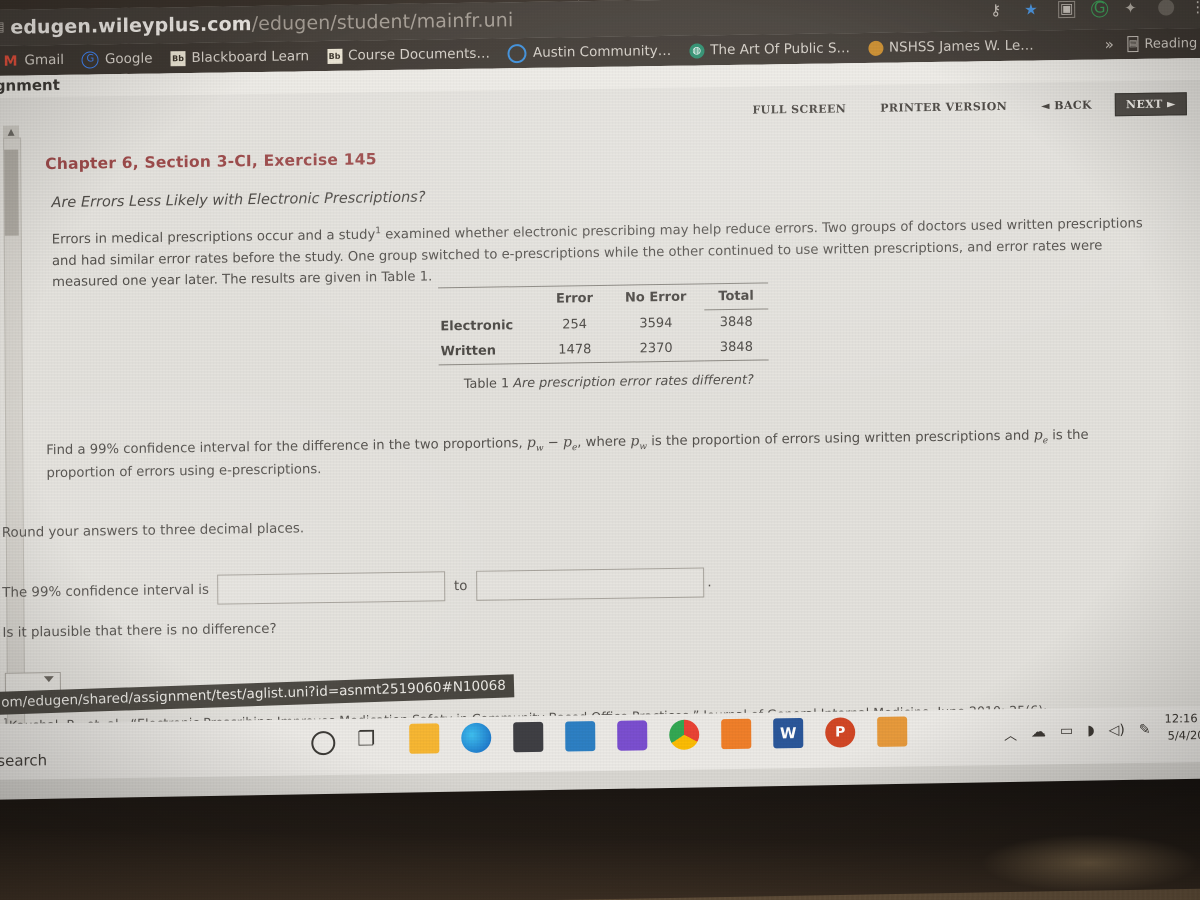  What do you see at coordinates (1145, 730) in the screenshot?
I see `pen-icon: ✎` at bounding box center [1145, 730].